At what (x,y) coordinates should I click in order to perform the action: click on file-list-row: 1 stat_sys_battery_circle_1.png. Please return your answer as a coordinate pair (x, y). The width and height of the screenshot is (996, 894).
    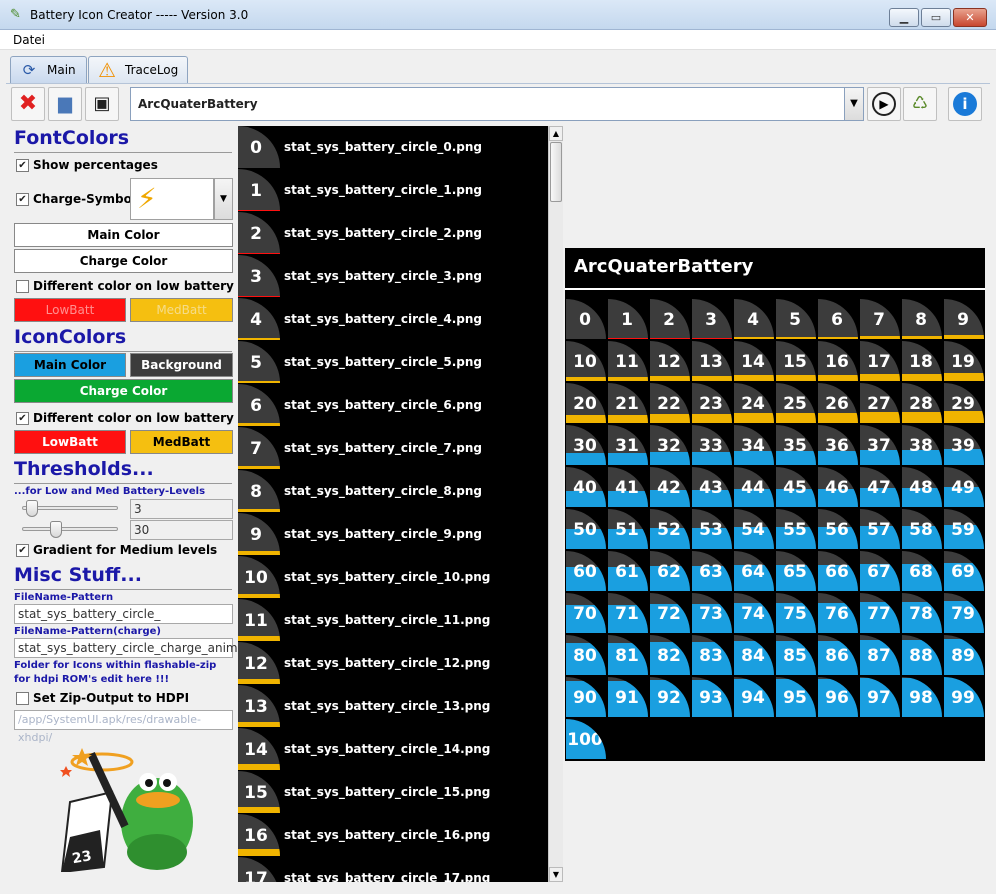
    Looking at the image, I should click on (393, 190).